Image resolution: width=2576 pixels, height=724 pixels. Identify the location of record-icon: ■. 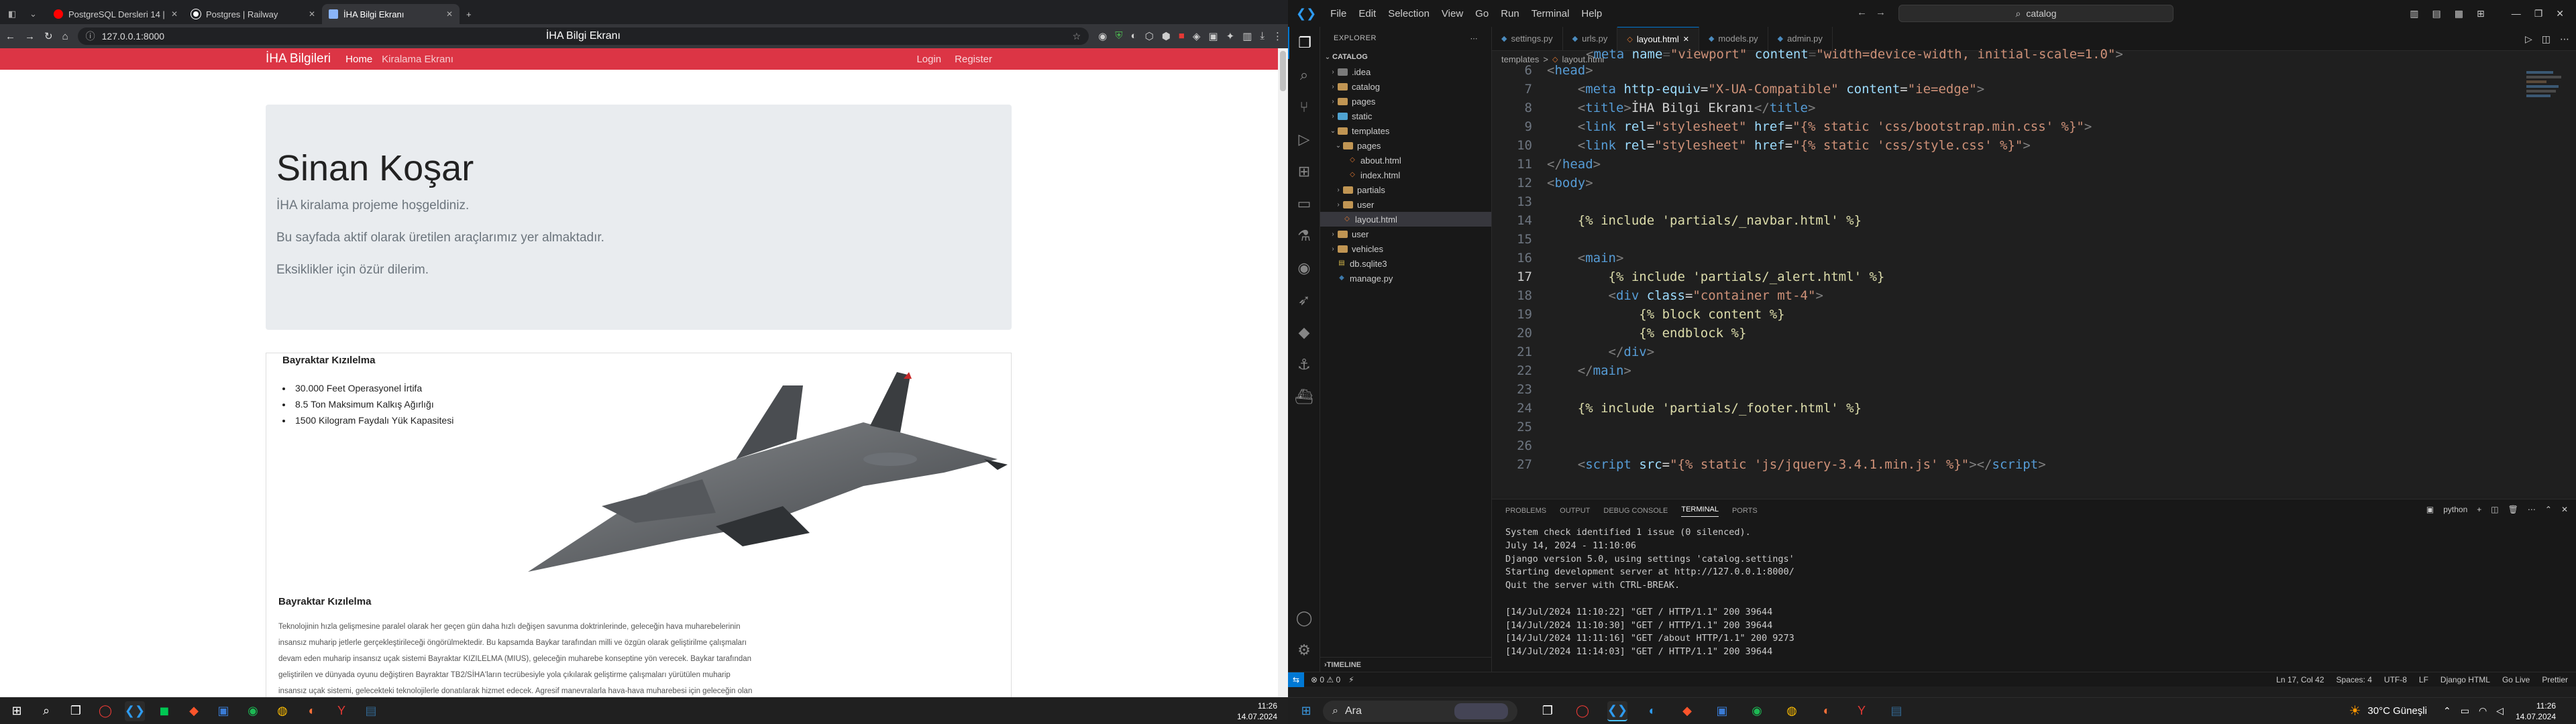
(1182, 36).